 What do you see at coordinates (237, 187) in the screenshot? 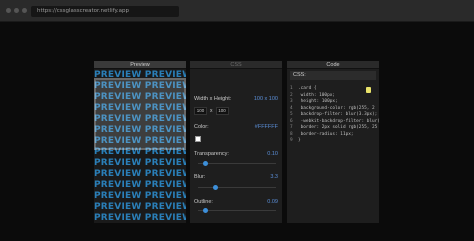
I see `blur-slider` at bounding box center [237, 187].